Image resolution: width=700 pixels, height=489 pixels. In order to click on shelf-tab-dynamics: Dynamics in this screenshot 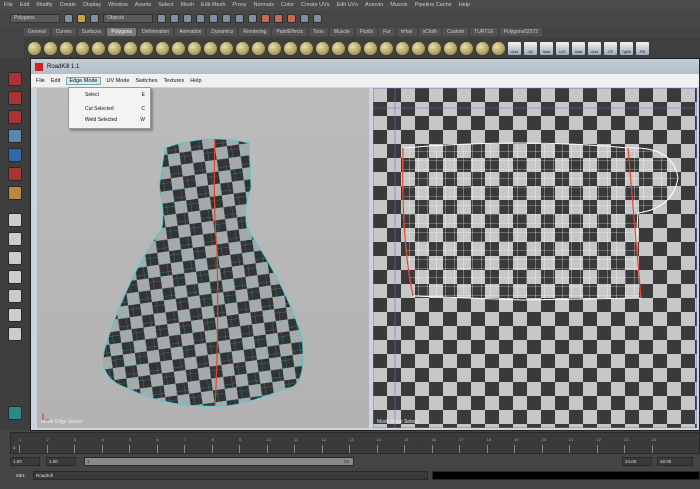, I will do `click(222, 32)`.